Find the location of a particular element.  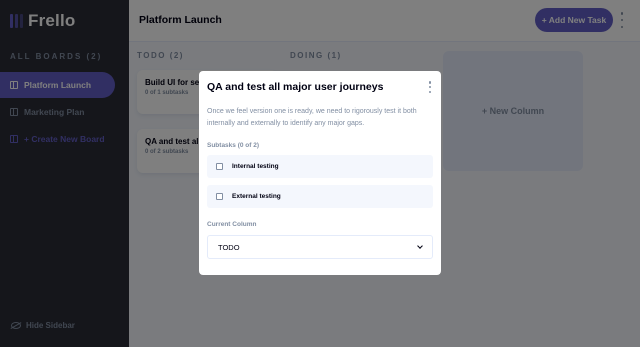

task-menu-icon is located at coordinates (430, 87).